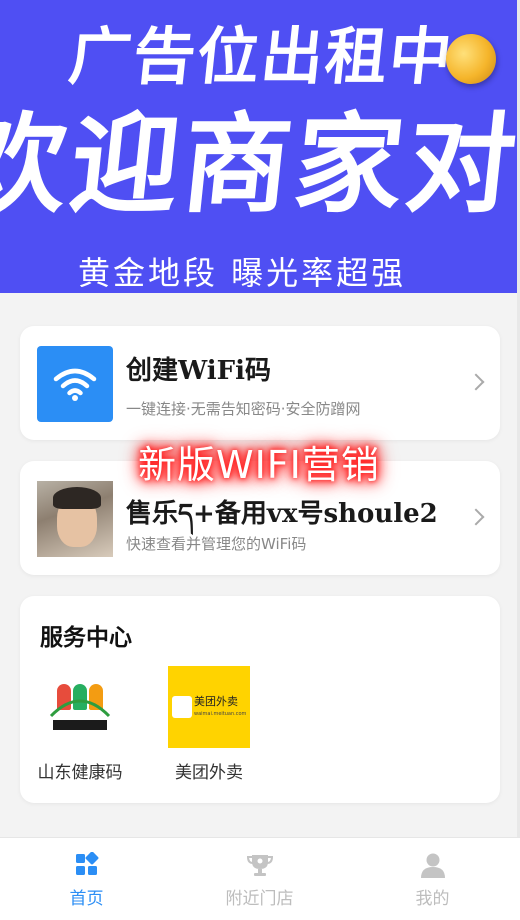 This screenshot has width=520, height=920. I want to click on banner-tagline: 黄金地段 曝光率超强, so click(242, 273).